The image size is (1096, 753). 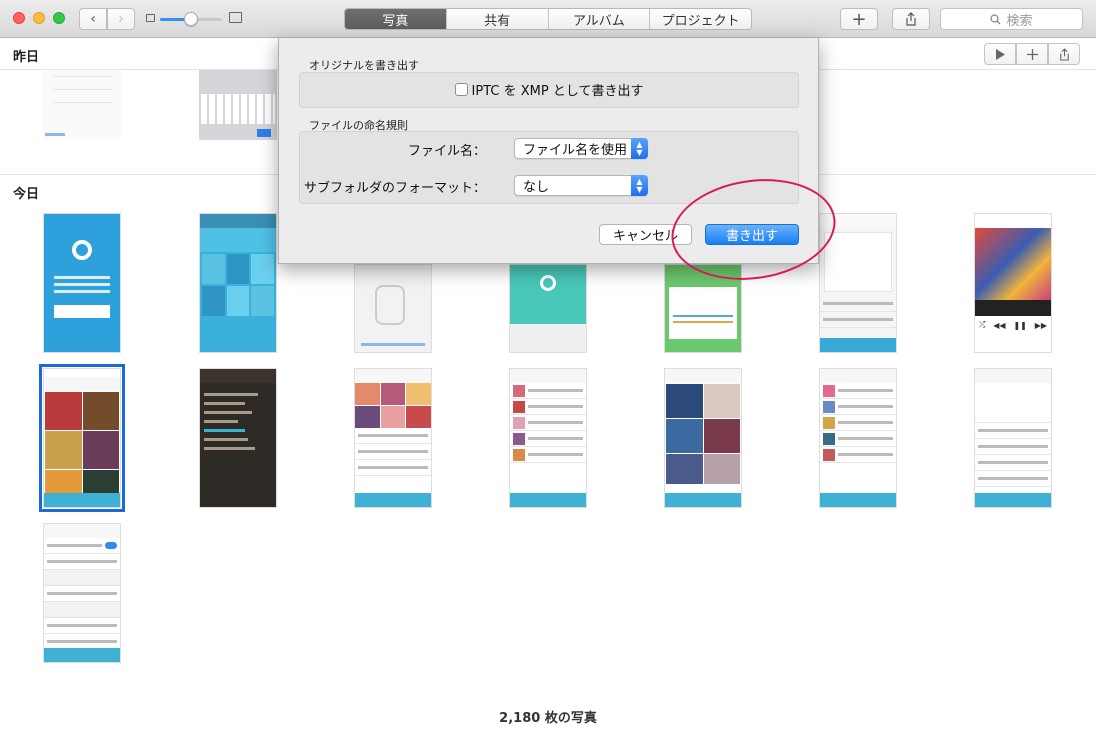 What do you see at coordinates (395, 19) in the screenshot?
I see `tab-photos: 写真` at bounding box center [395, 19].